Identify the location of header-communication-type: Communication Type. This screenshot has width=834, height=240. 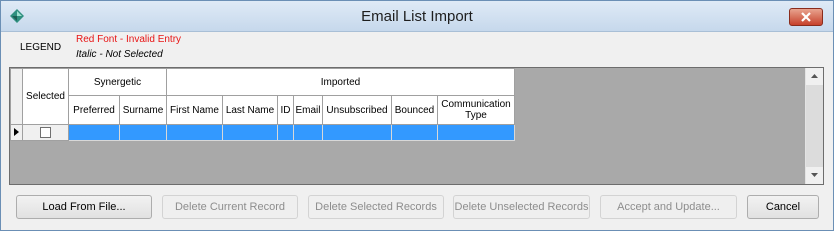
(476, 110).